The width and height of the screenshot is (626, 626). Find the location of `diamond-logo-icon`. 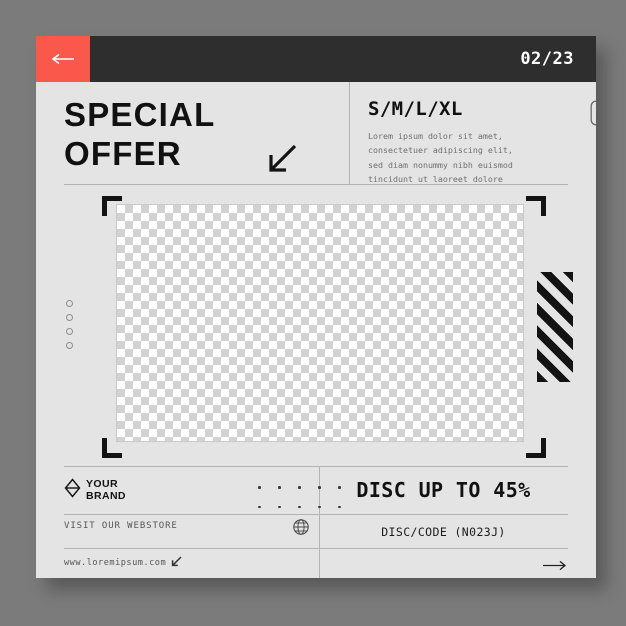

diamond-logo-icon is located at coordinates (72, 490).